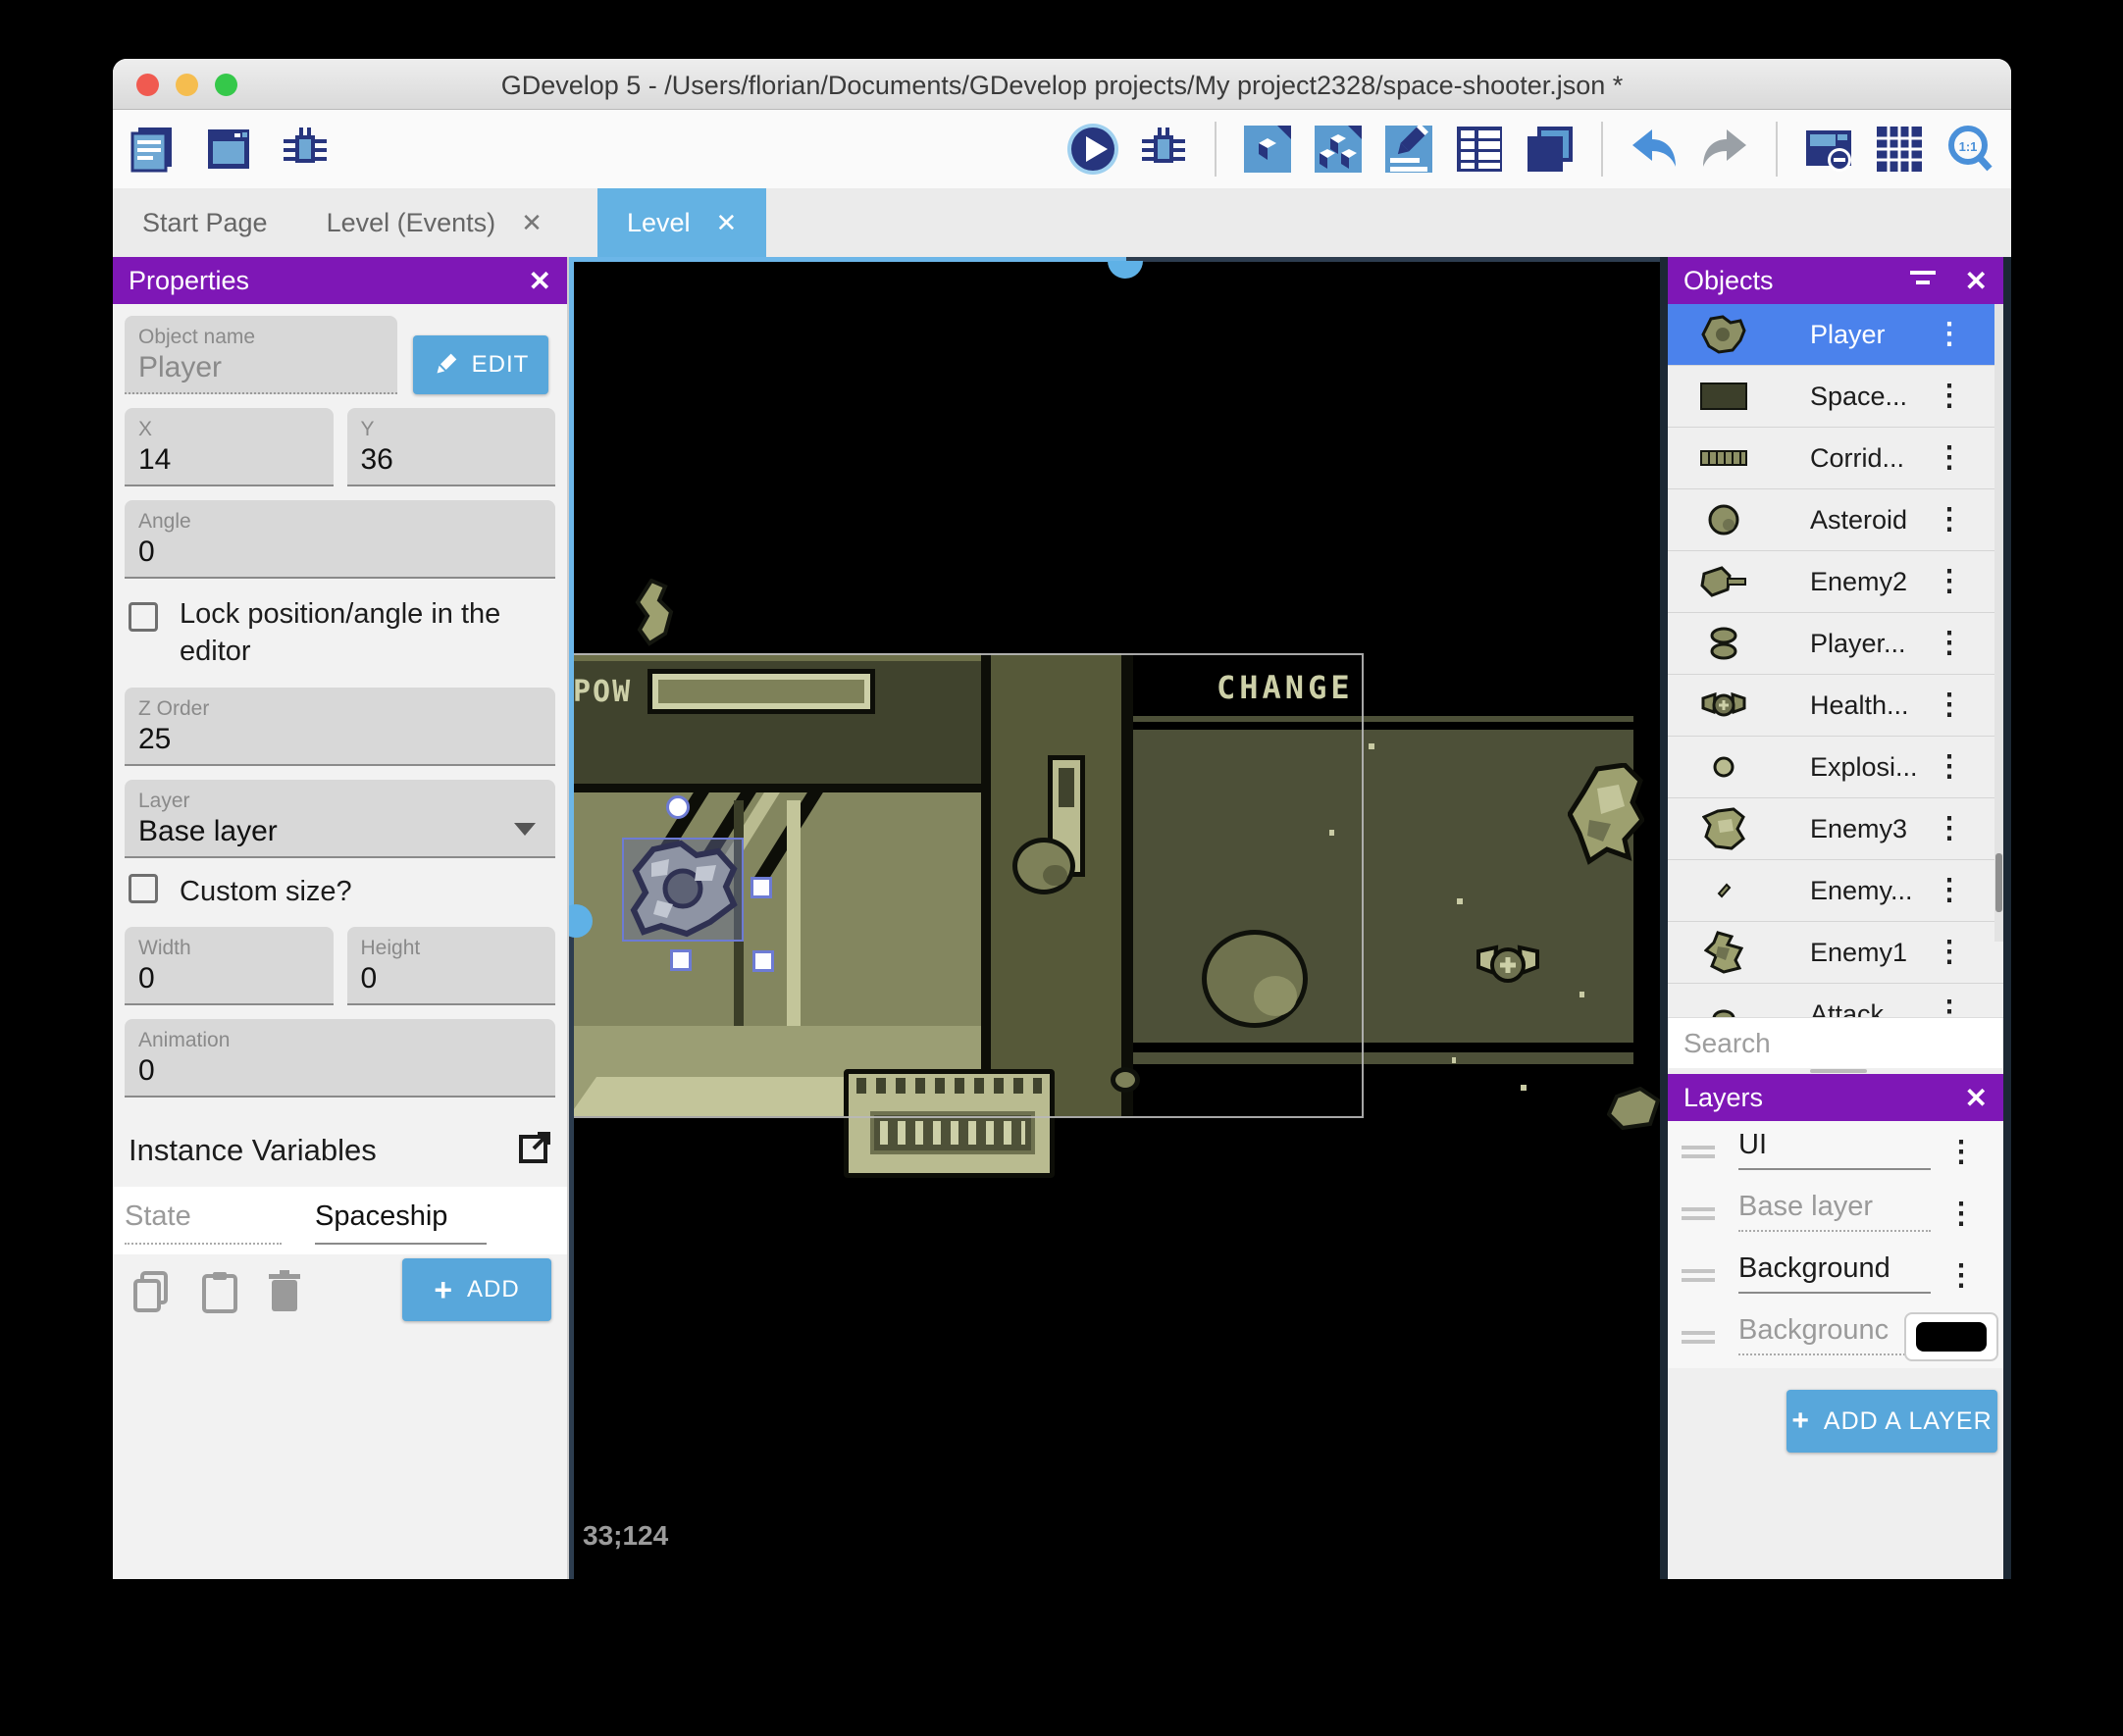 This screenshot has width=2123, height=1736. I want to click on resize-handle-bottom, so click(681, 960).